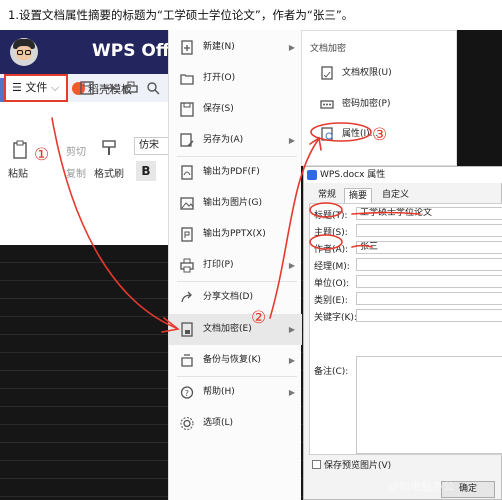  What do you see at coordinates (331, 372) in the screenshot?
I see `comments-label: 备注(C):` at bounding box center [331, 372].